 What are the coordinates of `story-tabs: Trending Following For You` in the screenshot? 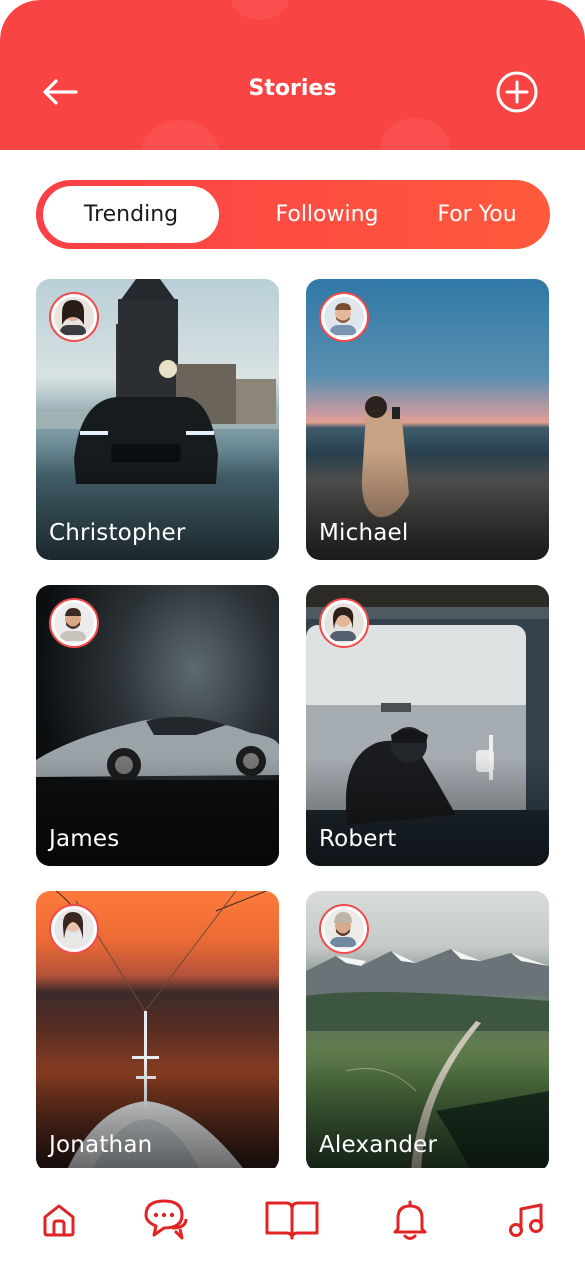 It's located at (293, 214).